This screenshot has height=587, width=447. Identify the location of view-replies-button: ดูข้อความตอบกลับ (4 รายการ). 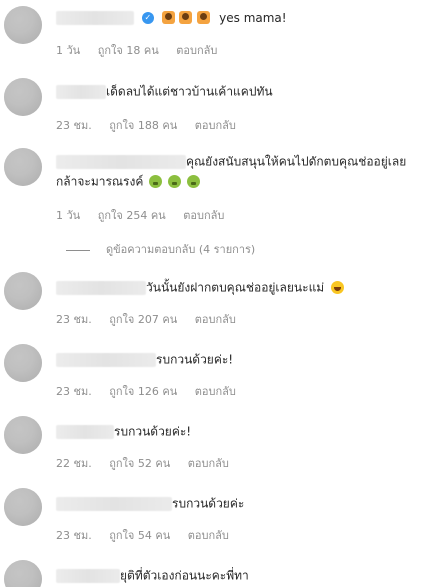
(155, 249).